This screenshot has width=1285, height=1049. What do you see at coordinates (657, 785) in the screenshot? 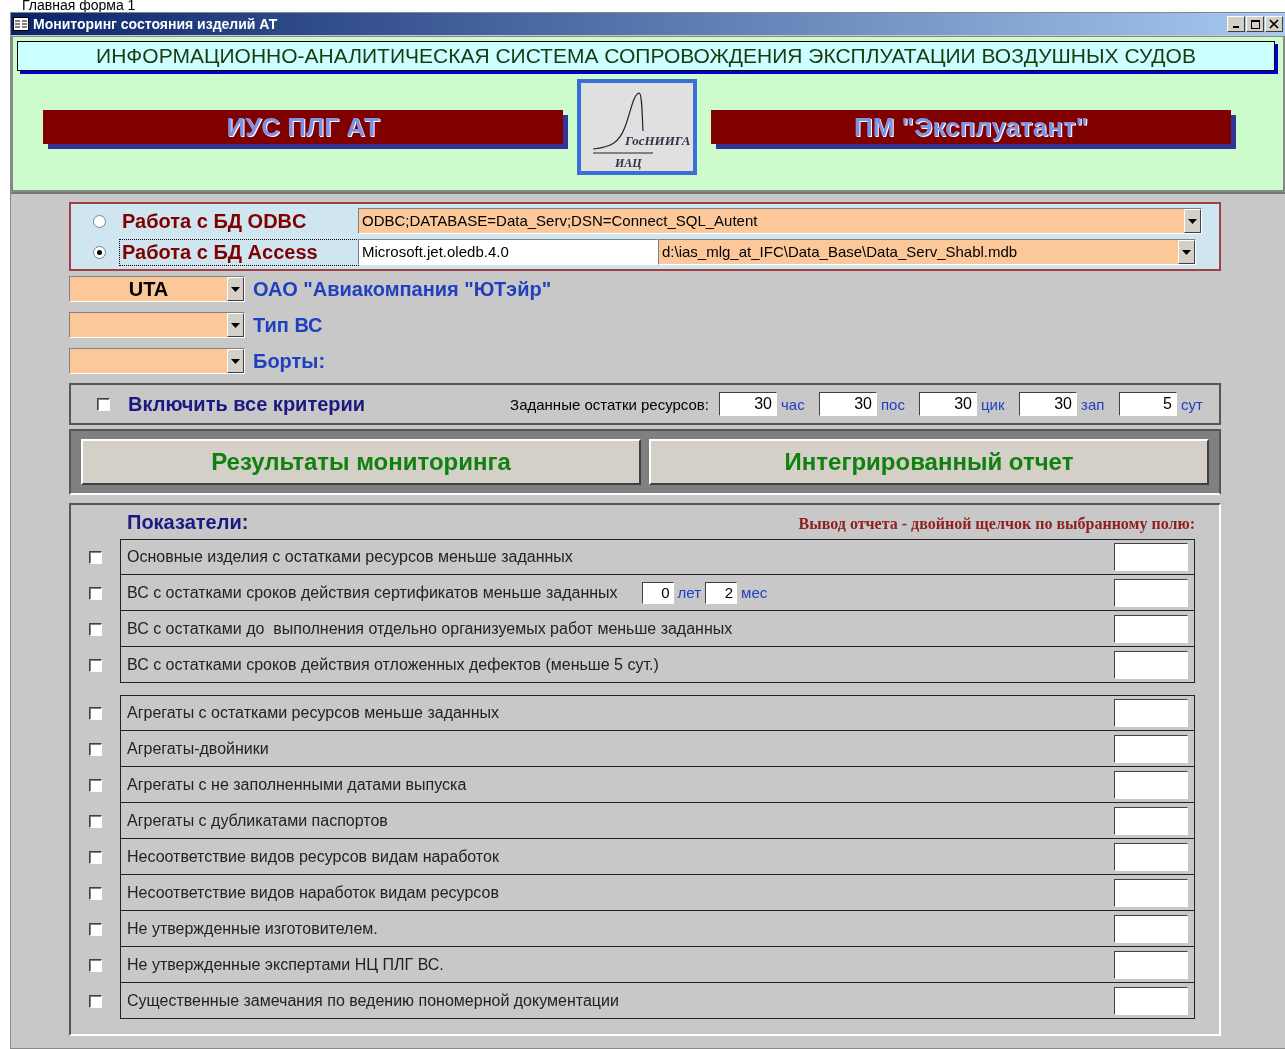
I see `indicator-row: Агрегаты с не заполненными датами выпуска` at bounding box center [657, 785].